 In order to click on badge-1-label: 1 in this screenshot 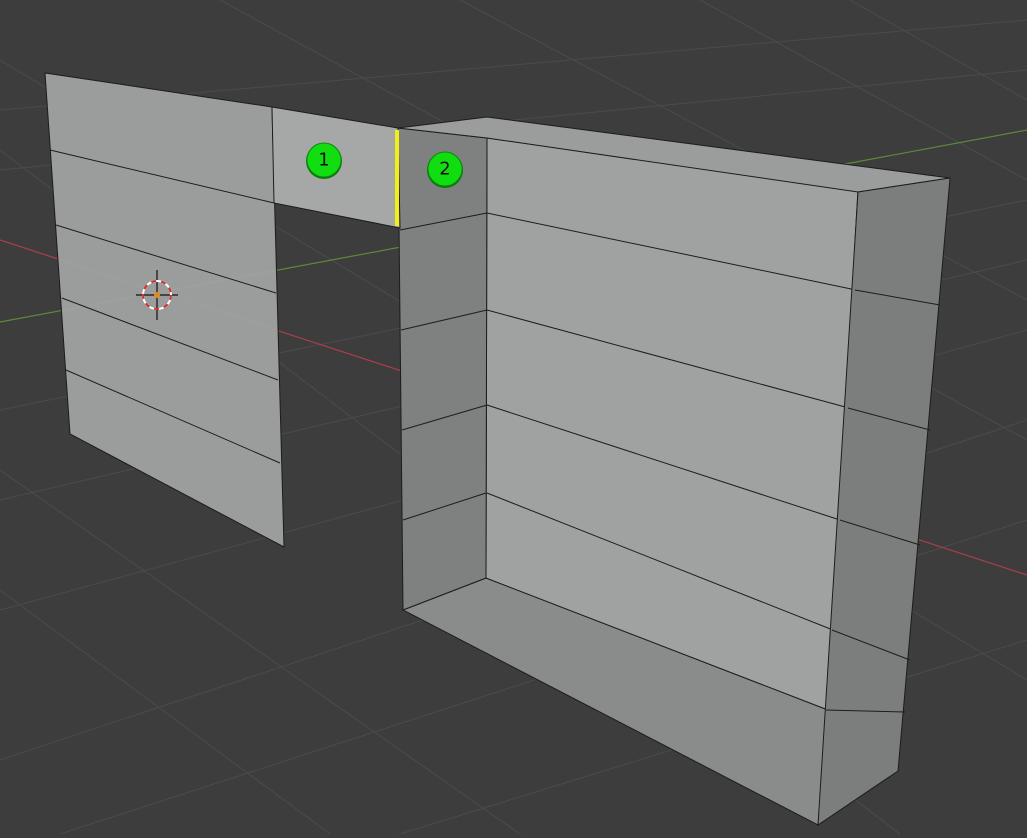, I will do `click(323, 160)`.